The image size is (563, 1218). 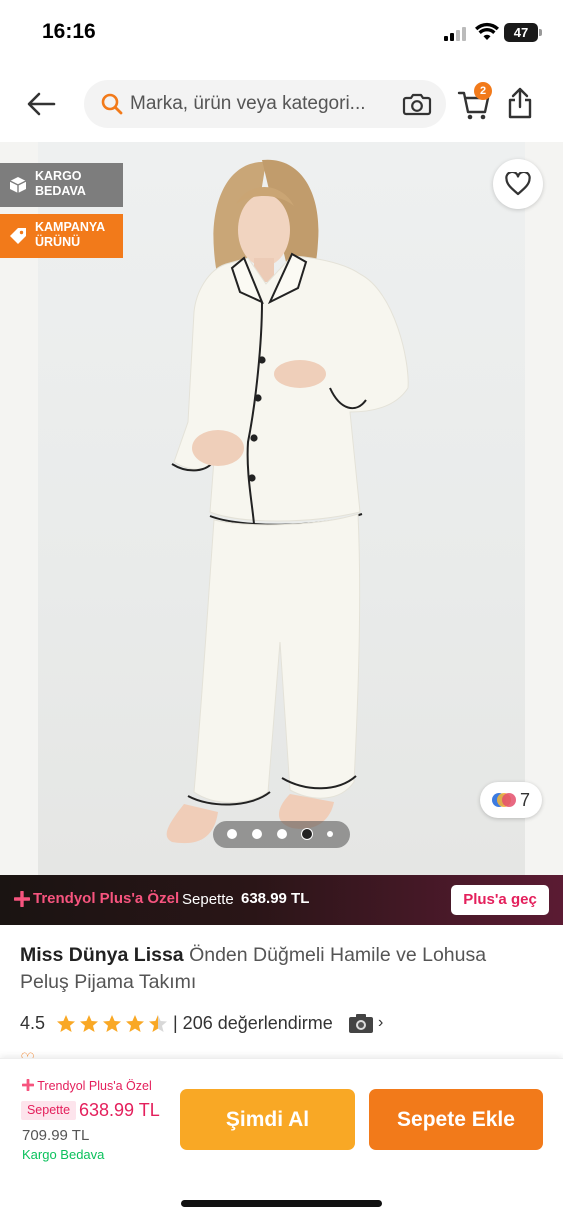 I want to click on camera-icon, so click(x=417, y=104).